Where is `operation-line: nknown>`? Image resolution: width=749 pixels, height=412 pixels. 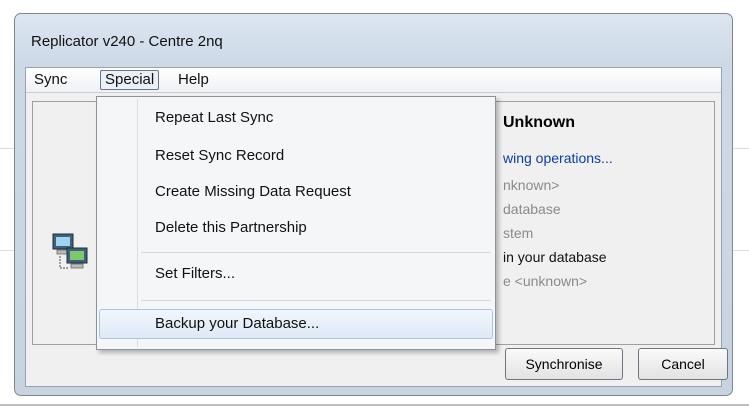
operation-line: nknown> is located at coordinates (531, 185).